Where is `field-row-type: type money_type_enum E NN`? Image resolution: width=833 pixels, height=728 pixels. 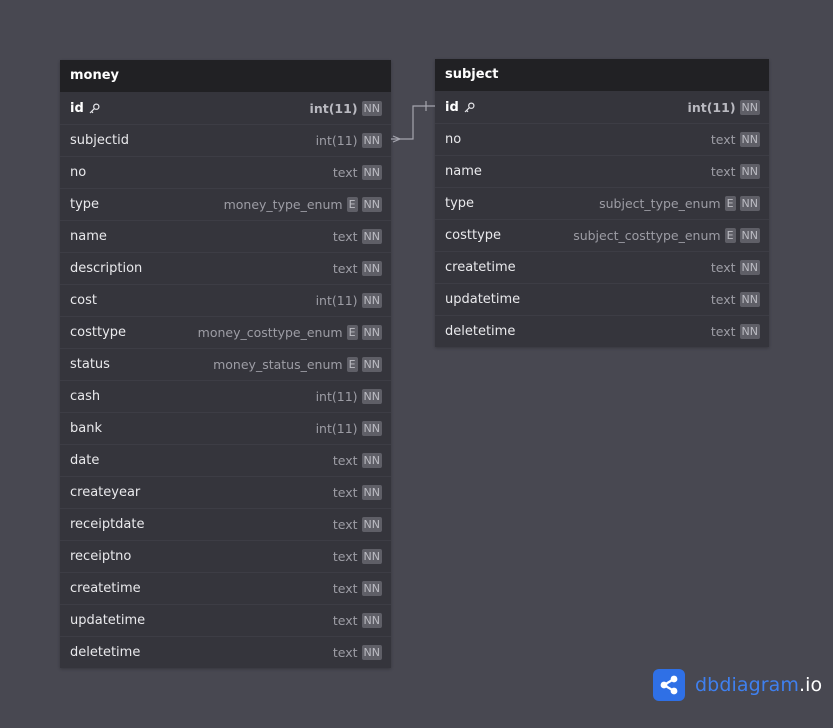 field-row-type: type money_type_enum E NN is located at coordinates (225, 204).